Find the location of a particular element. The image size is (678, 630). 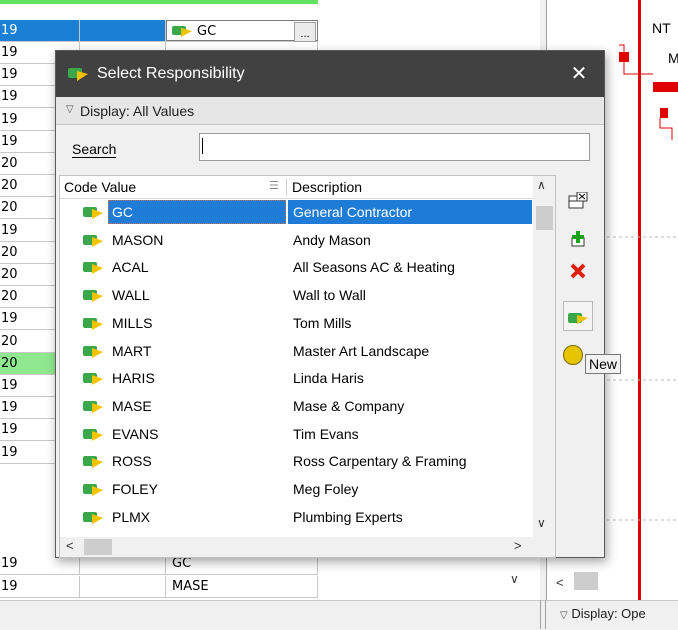

description-value: Linda Haris is located at coordinates (328, 378).